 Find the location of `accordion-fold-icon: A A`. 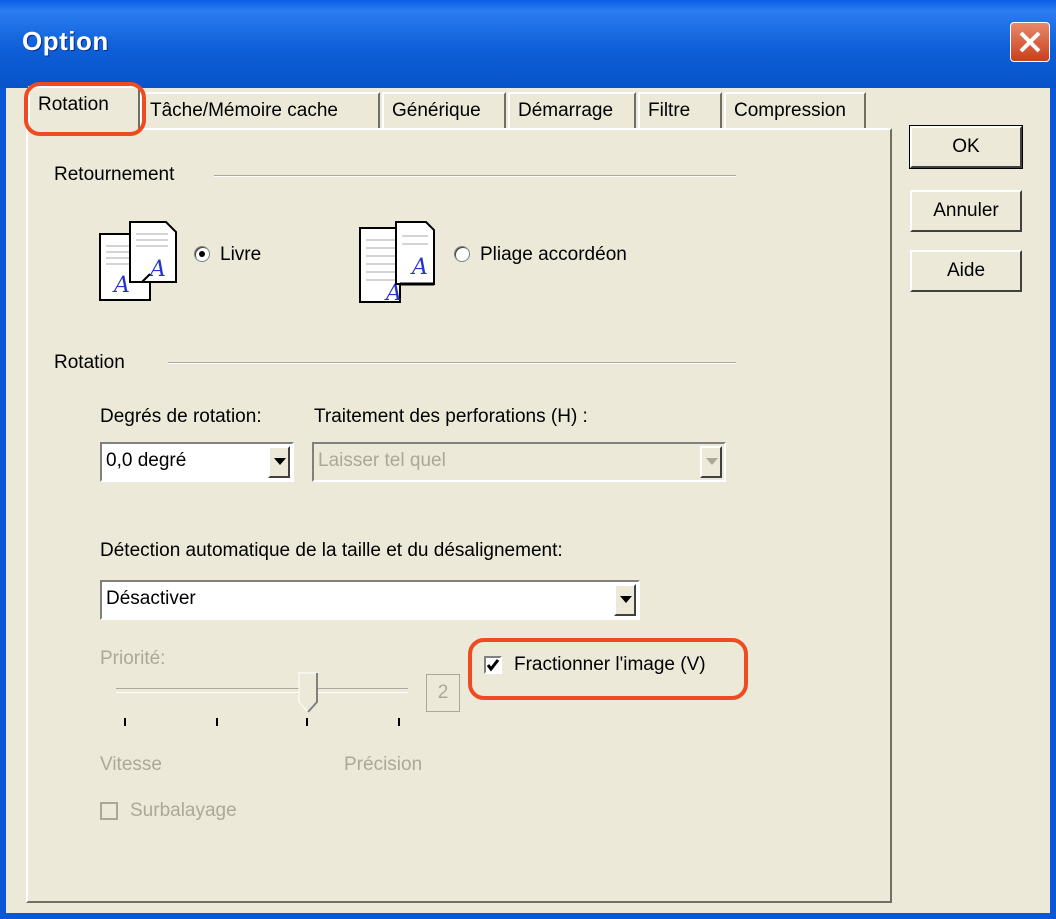

accordion-fold-icon: A A is located at coordinates (397, 262).